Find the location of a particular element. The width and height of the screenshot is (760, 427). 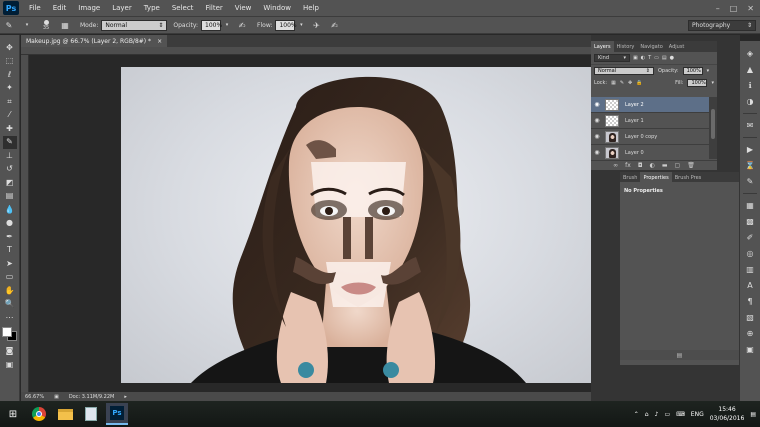

opacity-dropdown-icon: ▾ is located at coordinates (227, 25).